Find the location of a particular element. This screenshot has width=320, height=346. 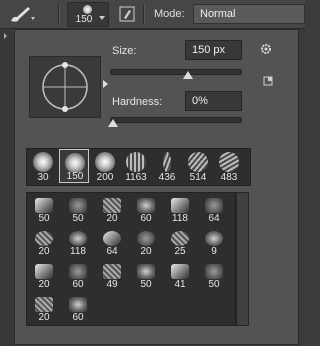

arrow-right-icon is located at coordinates (105, 84).